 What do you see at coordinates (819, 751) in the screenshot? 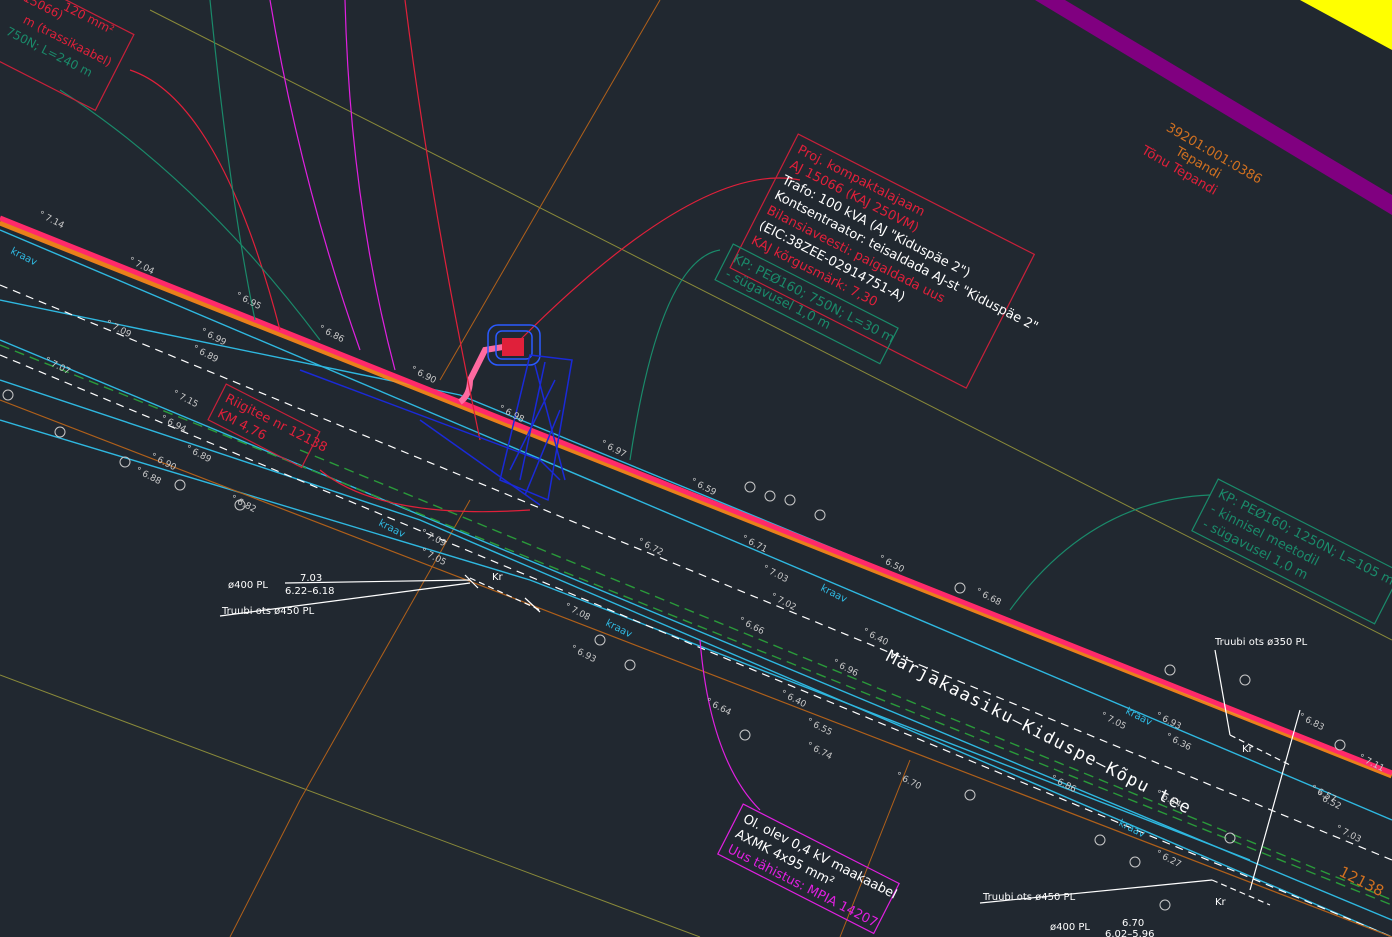
I see `elevation-label: ° 6.74` at bounding box center [819, 751].